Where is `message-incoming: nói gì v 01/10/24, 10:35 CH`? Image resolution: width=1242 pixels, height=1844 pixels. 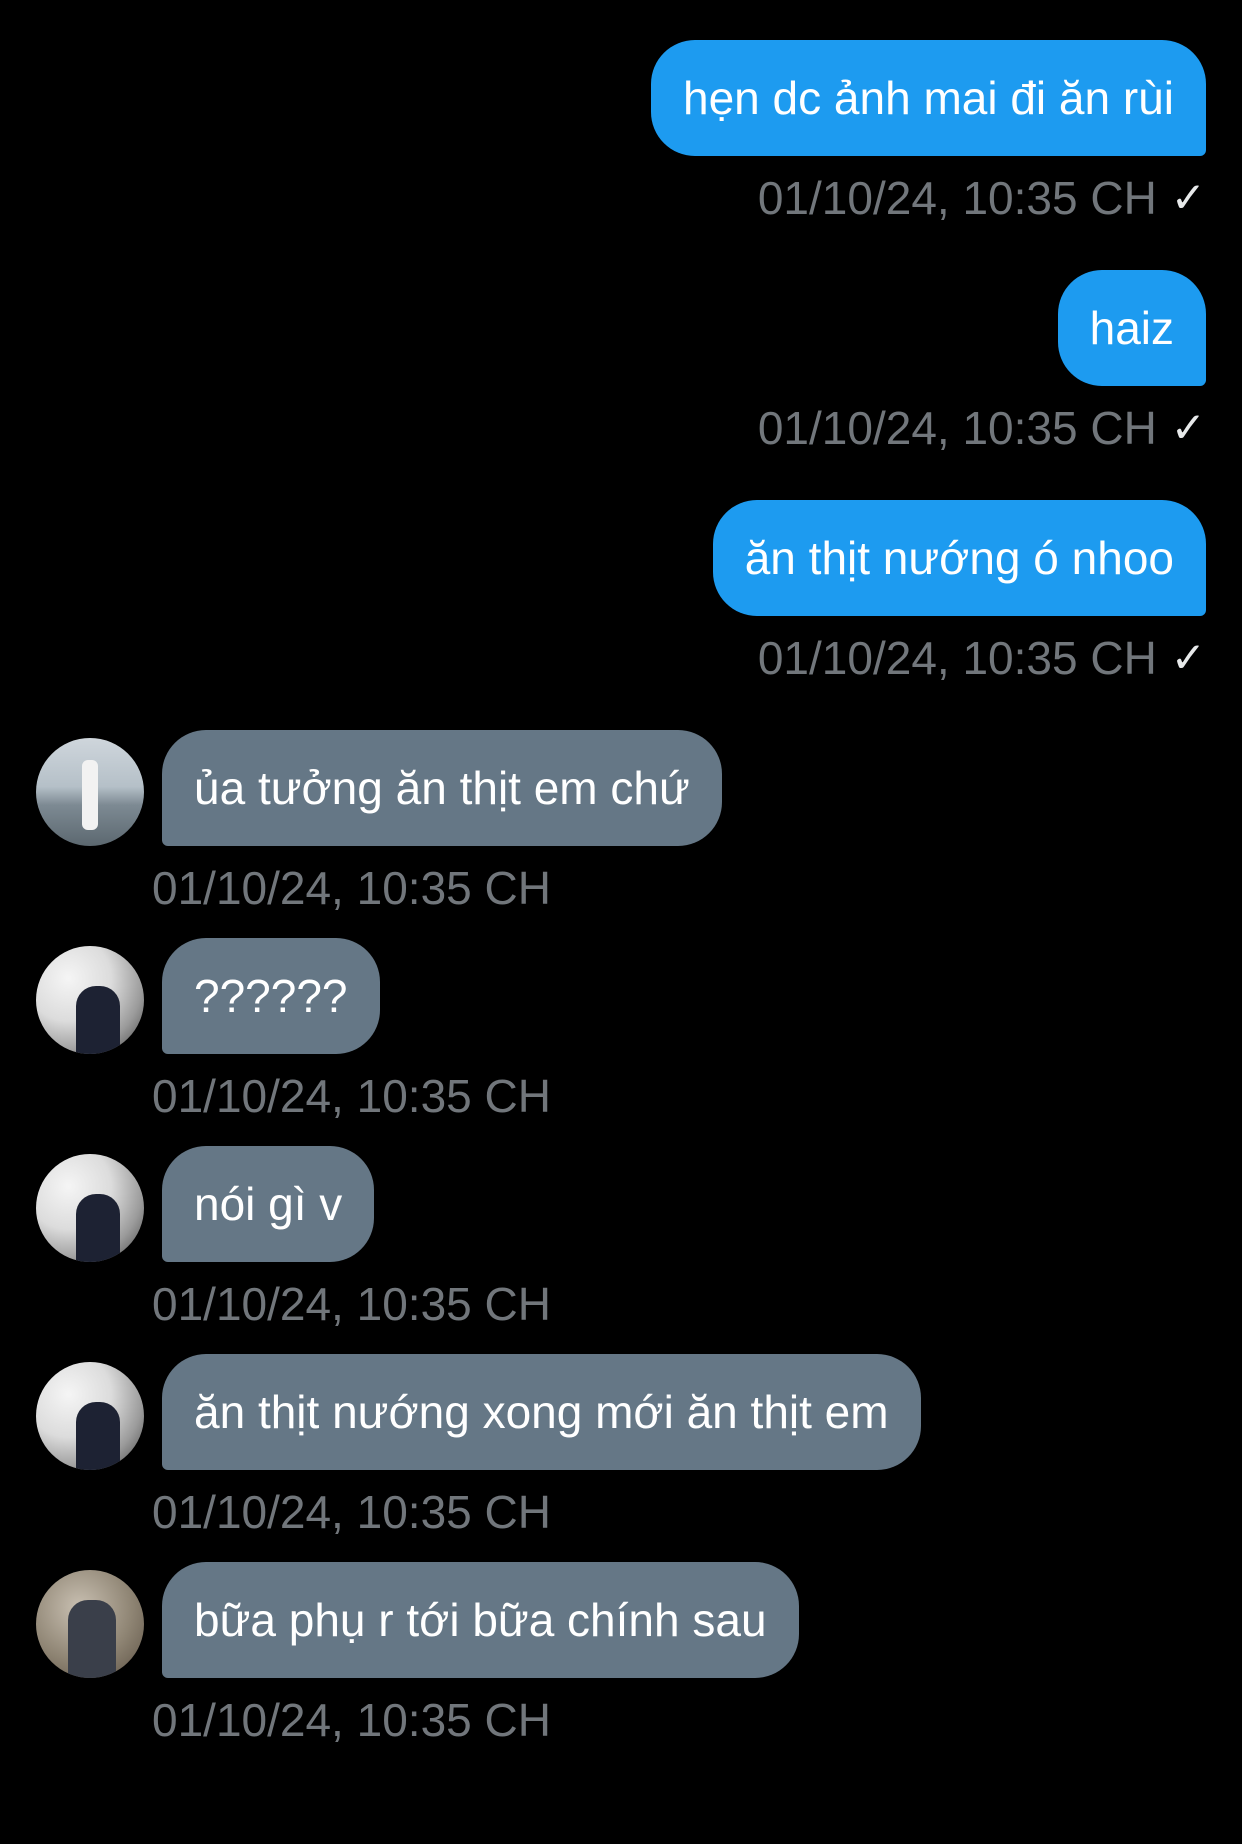
message-incoming: nói gì v 01/10/24, 10:35 CH is located at coordinates (621, 1250).